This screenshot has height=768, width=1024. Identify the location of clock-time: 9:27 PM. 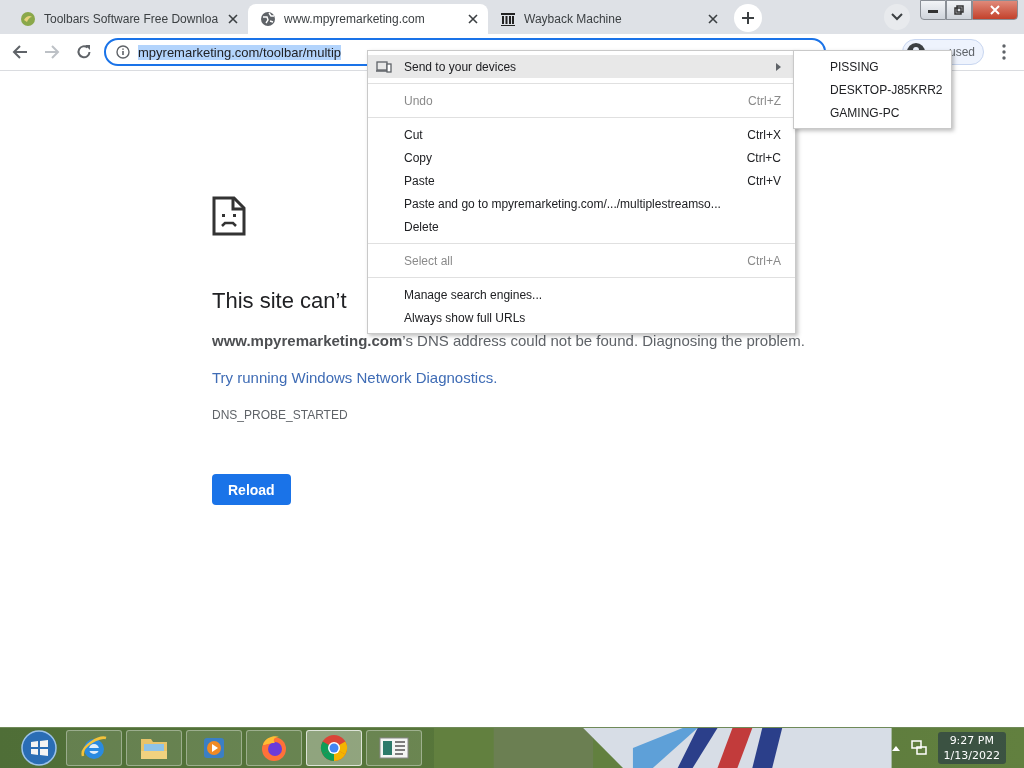
(971, 740).